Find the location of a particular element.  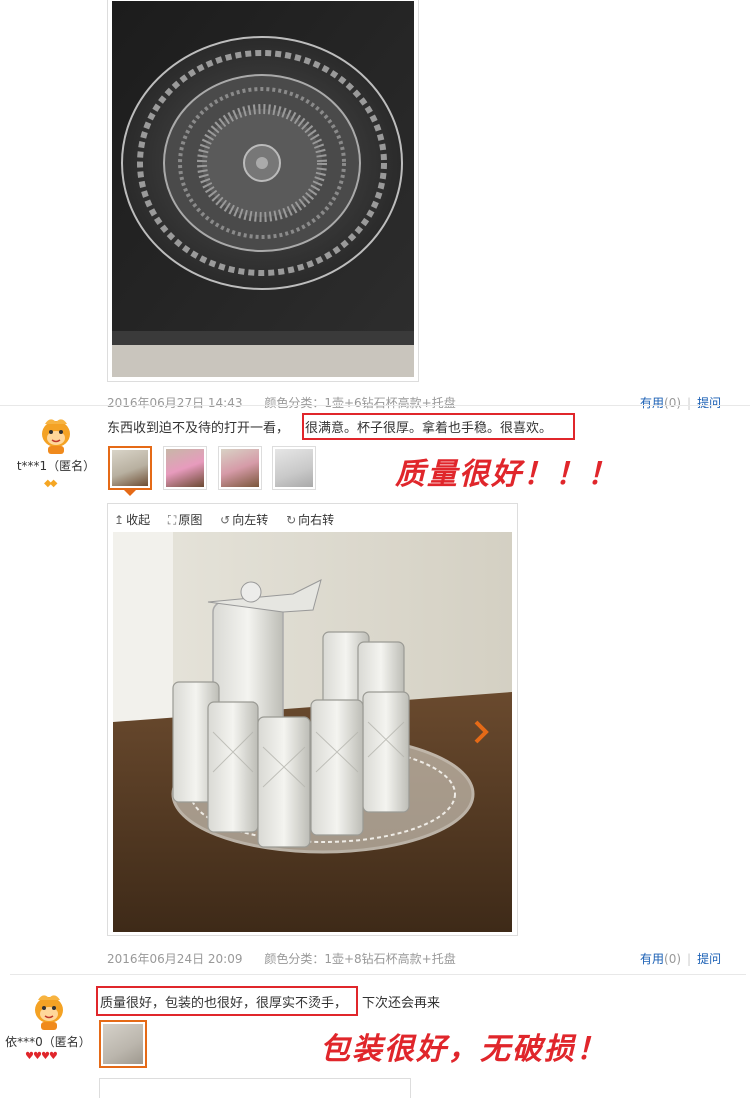

viewer-toolbar: ↥ 收起 ⛶ 原图 ↺ 向左转 ↻ 向右转 is located at coordinates (231, 519).